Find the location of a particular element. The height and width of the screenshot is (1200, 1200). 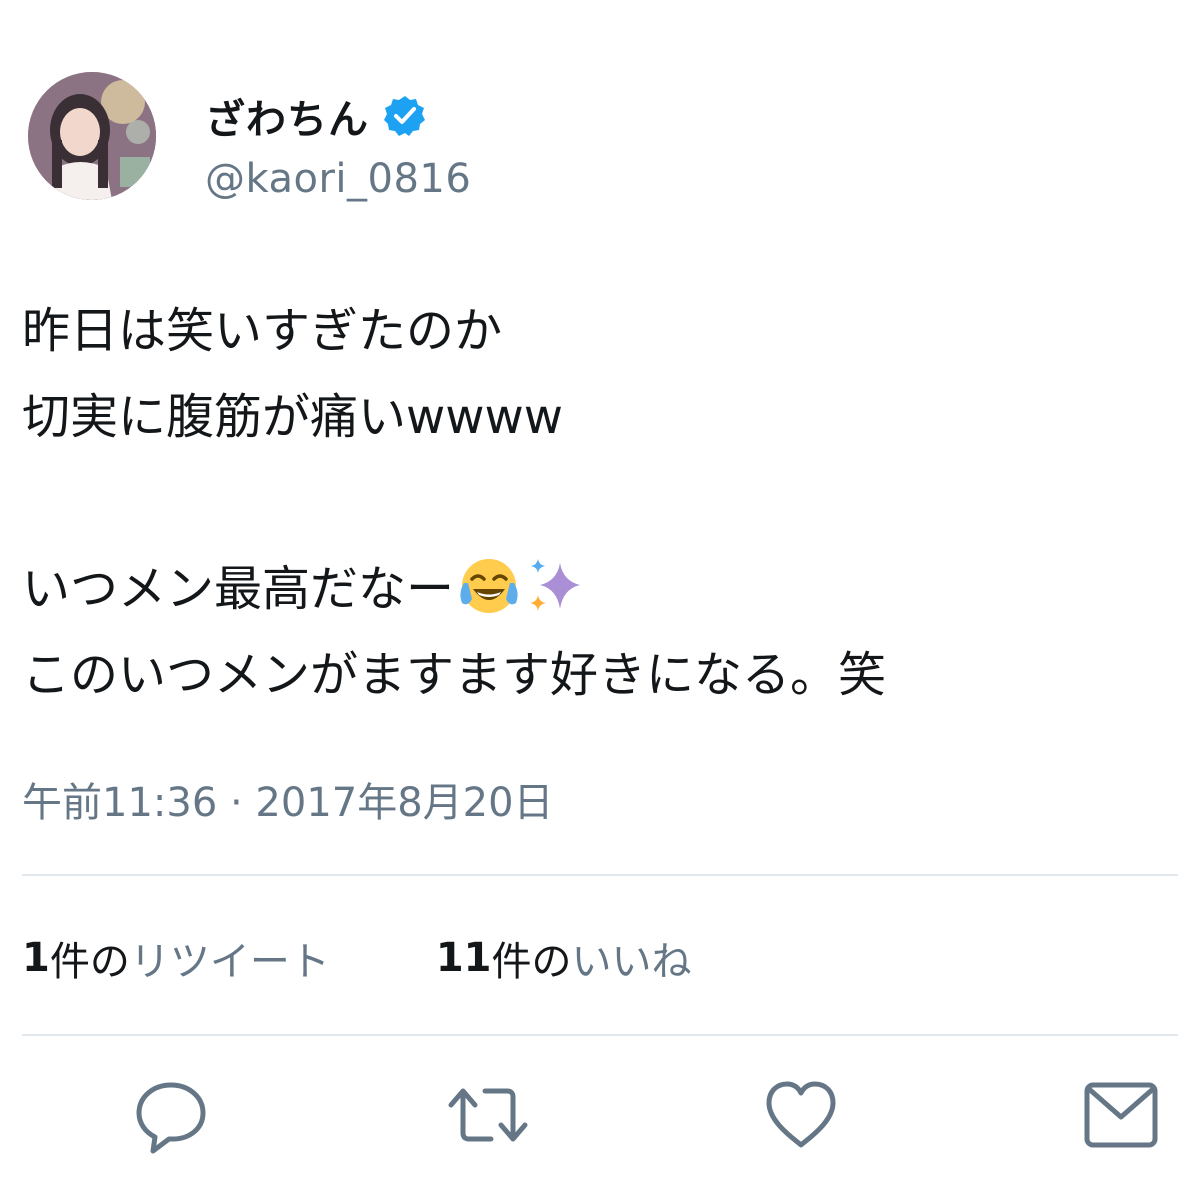

author-name-row: ざわちん is located at coordinates (316, 116).